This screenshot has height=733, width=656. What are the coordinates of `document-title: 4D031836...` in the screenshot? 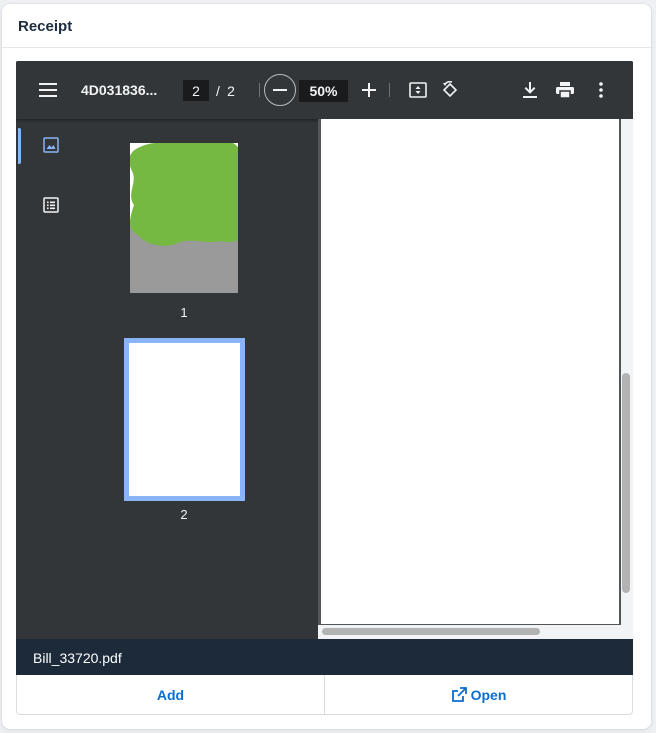 It's located at (119, 90).